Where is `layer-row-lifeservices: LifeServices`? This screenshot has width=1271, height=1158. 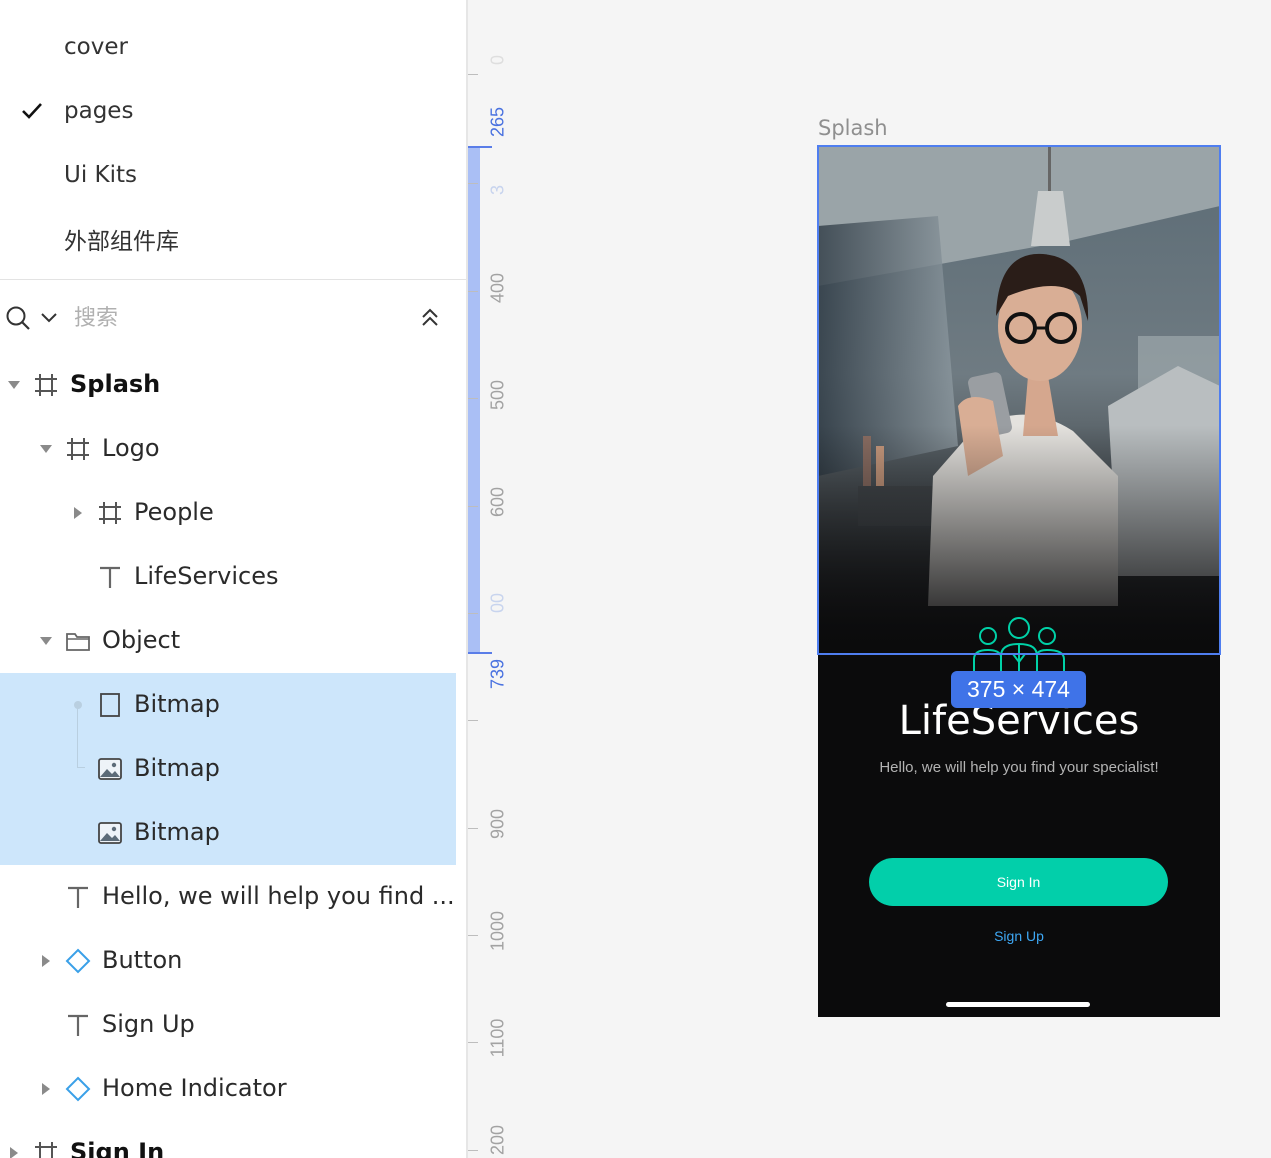 layer-row-lifeservices: LifeServices is located at coordinates (228, 577).